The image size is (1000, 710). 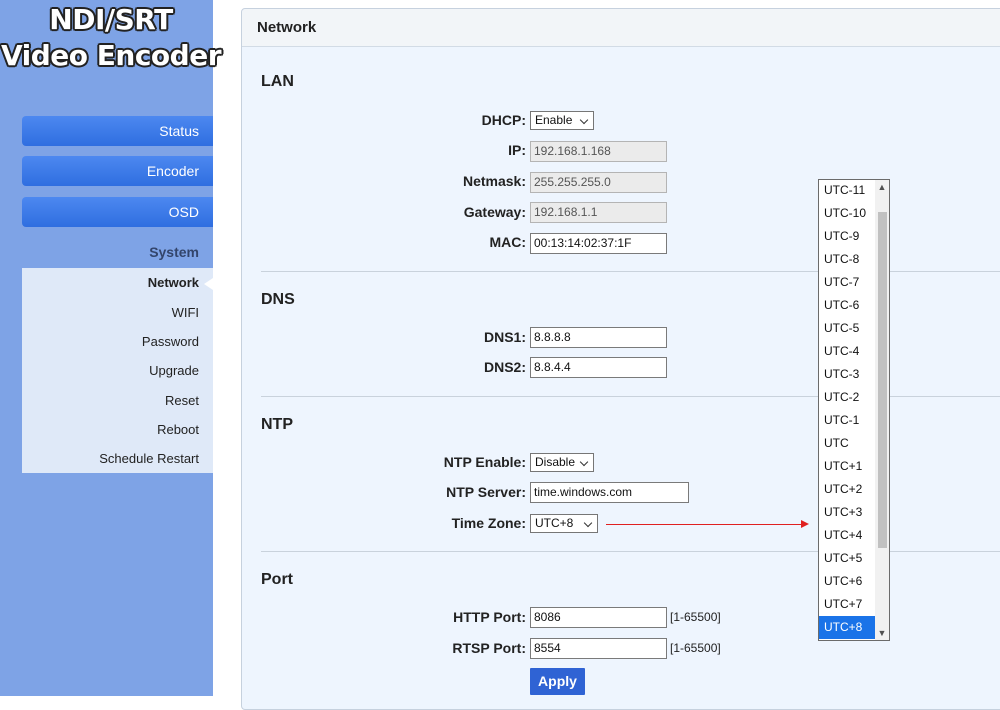 I want to click on rtsp-port-field: 8554, so click(x=598, y=648).